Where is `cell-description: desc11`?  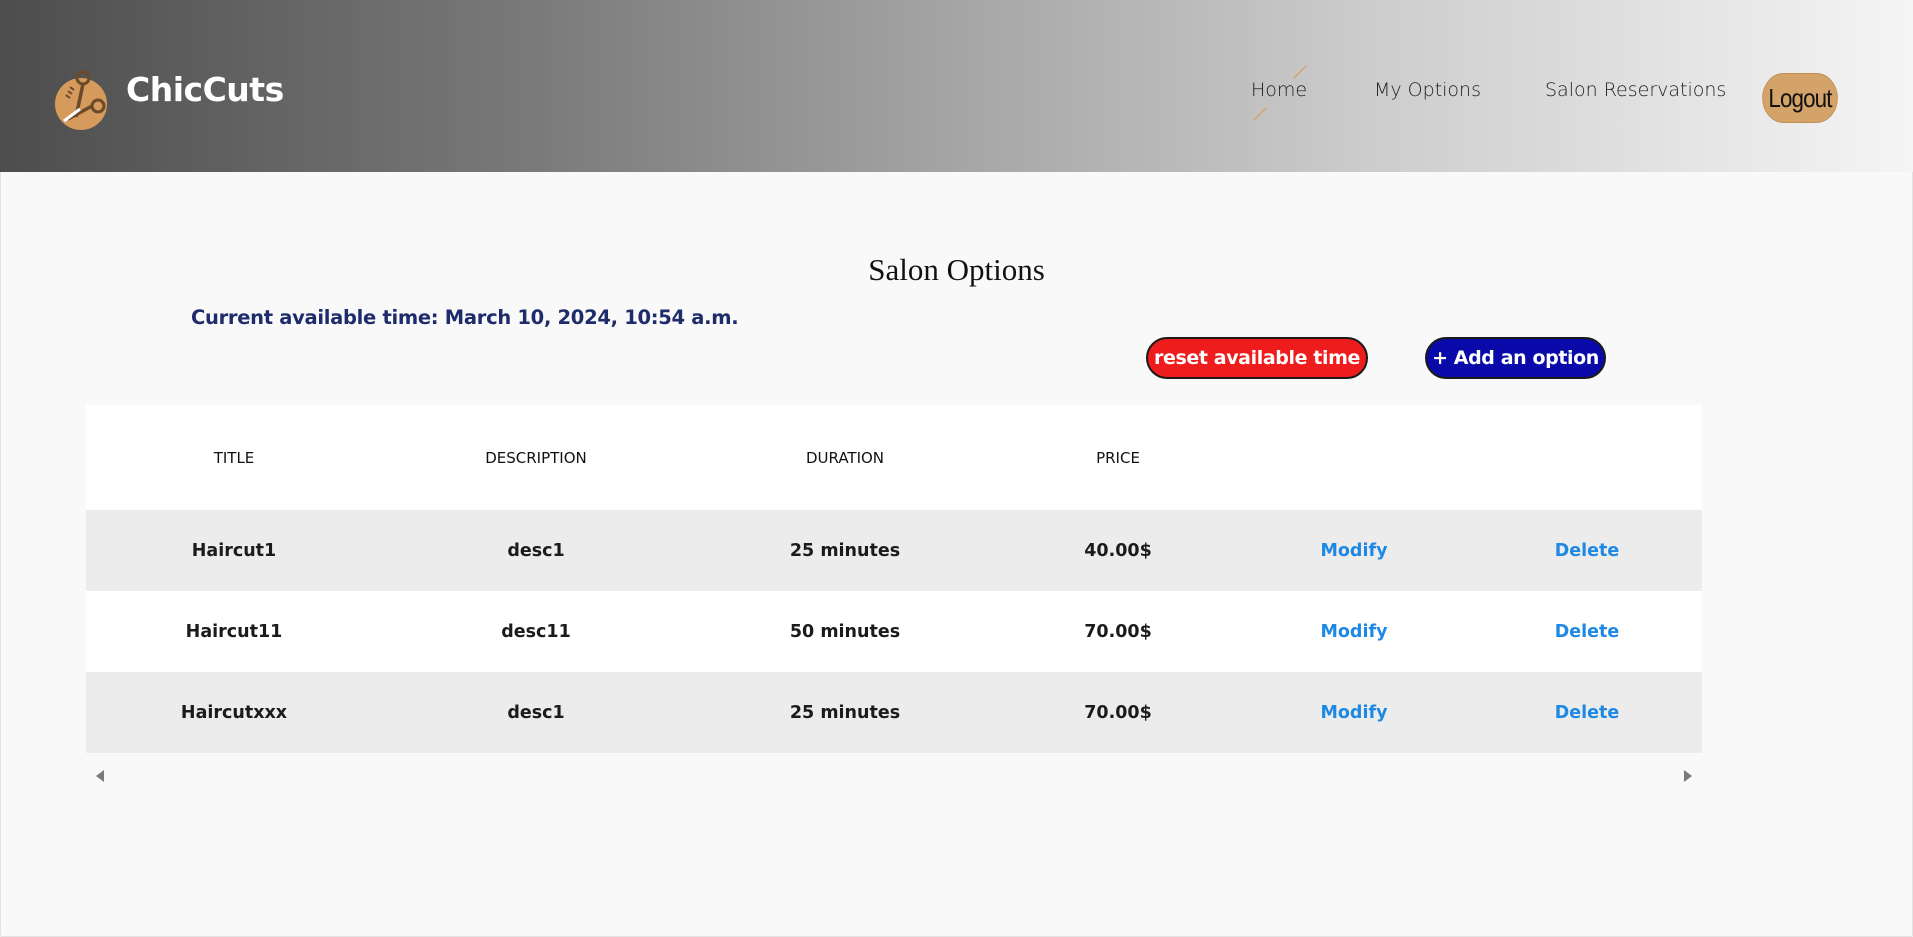 cell-description: desc11 is located at coordinates (536, 631).